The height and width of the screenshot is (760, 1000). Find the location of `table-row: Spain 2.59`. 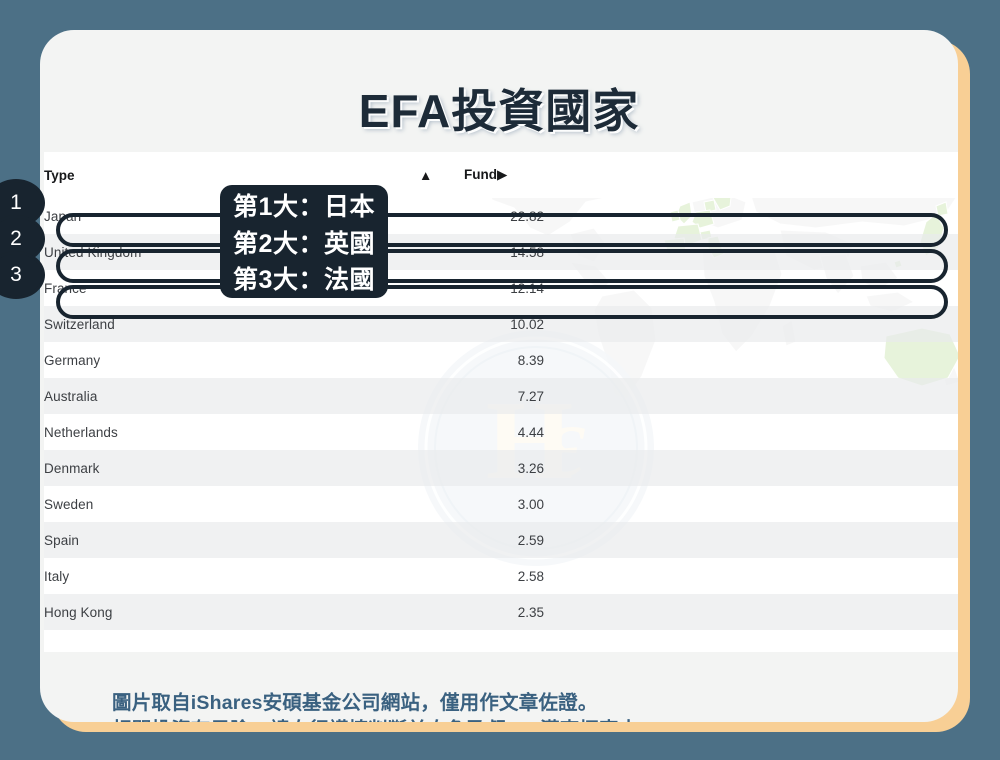

table-row: Spain 2.59 is located at coordinates (501, 540).